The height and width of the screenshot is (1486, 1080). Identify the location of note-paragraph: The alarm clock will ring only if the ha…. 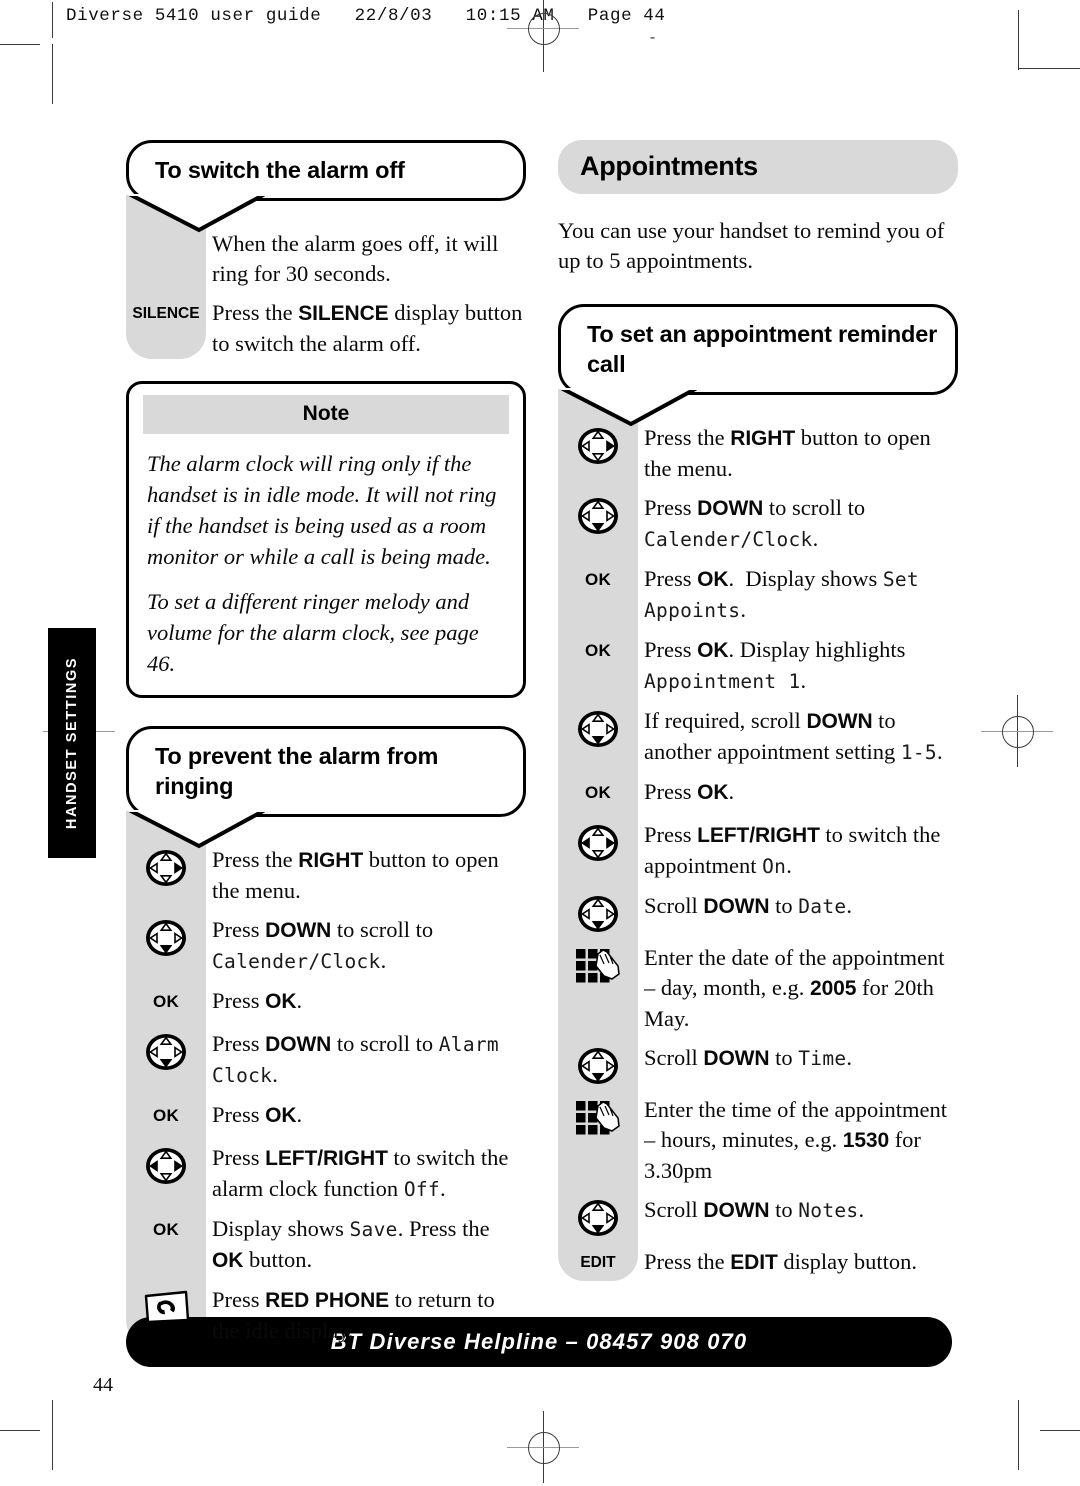
(322, 510).